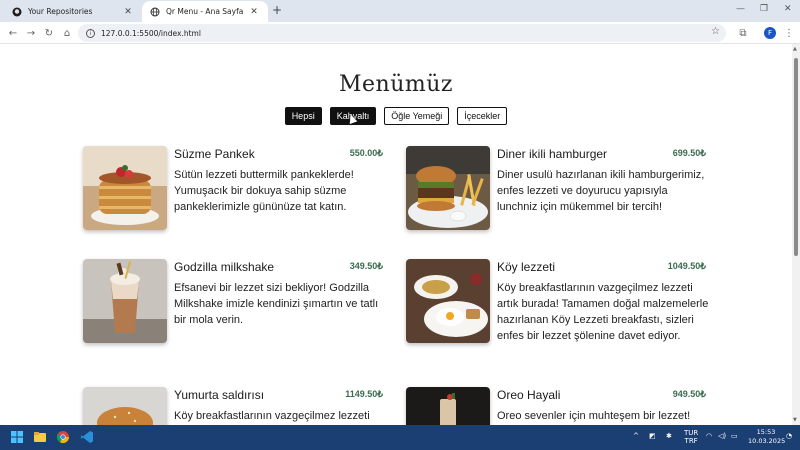 The width and height of the screenshot is (800, 450). Describe the element at coordinates (63, 437) in the screenshot. I see `chrome-icon` at that location.